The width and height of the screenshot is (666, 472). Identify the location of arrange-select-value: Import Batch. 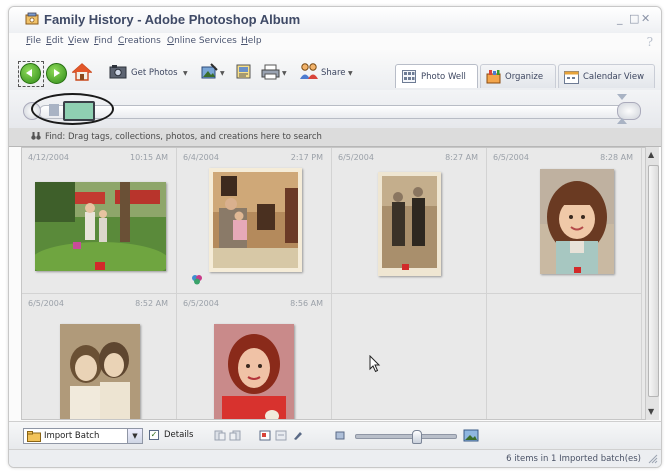
(72, 436).